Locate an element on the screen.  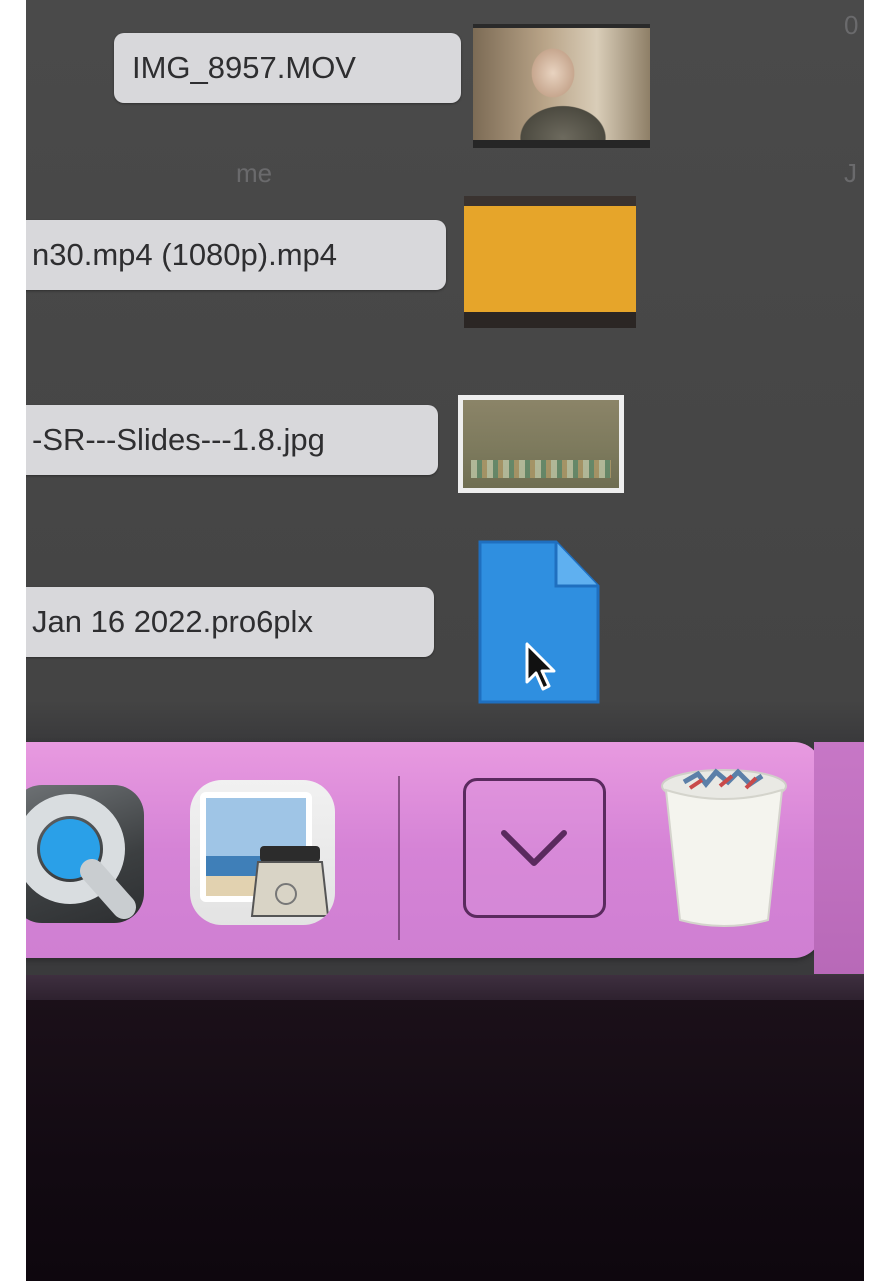
dock-downloads-stack is located at coordinates (534, 848).